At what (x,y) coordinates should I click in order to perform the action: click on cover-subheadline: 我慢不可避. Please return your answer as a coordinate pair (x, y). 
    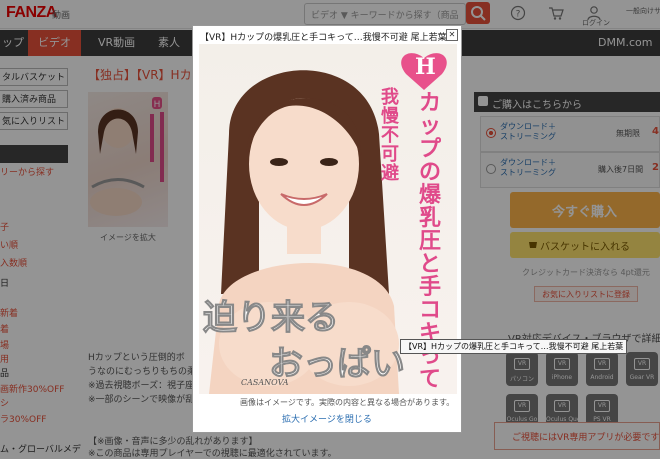
    Looking at the image, I should click on (390, 135).